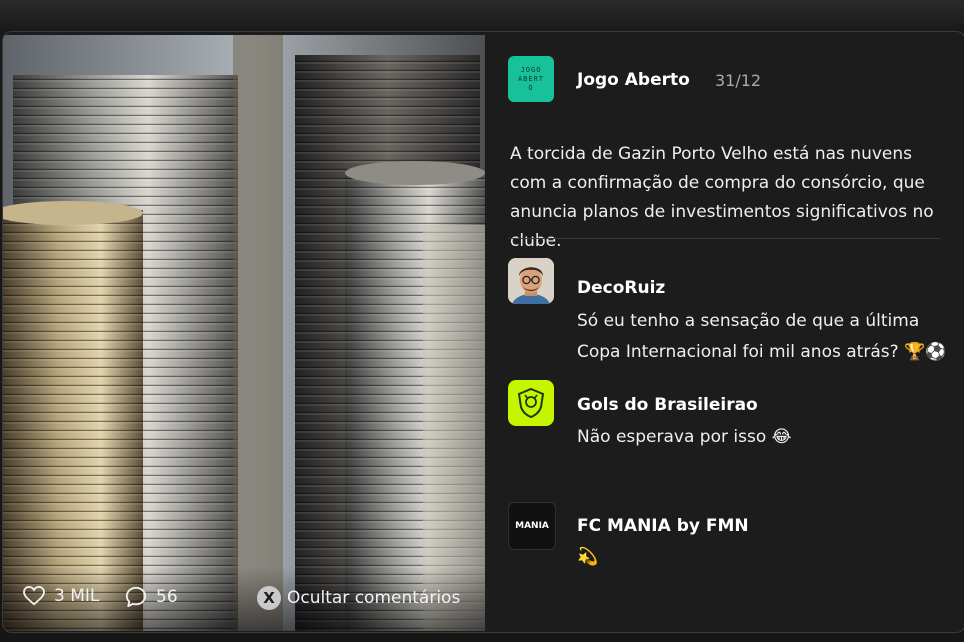  Describe the element at coordinates (588, 557) in the screenshot. I see `comment-text: 💫` at that location.